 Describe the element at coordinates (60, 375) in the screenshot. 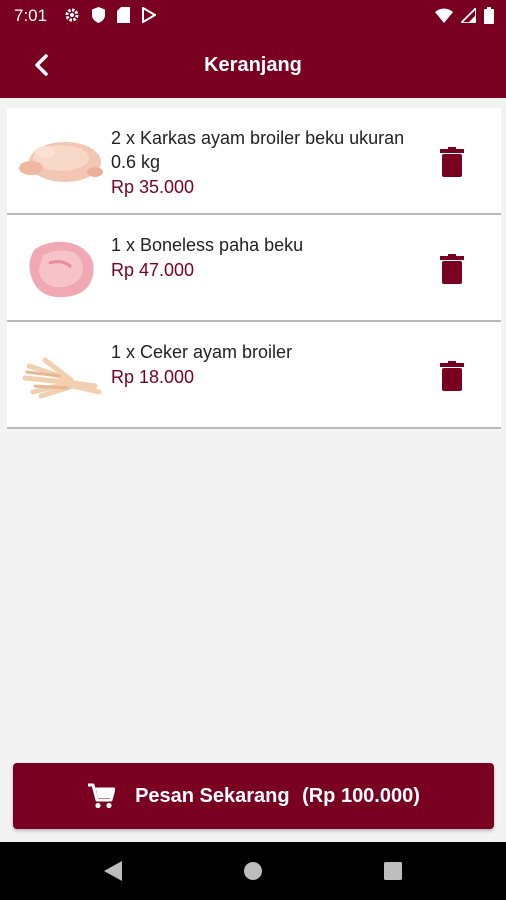

I see `chicken-feet-image` at that location.